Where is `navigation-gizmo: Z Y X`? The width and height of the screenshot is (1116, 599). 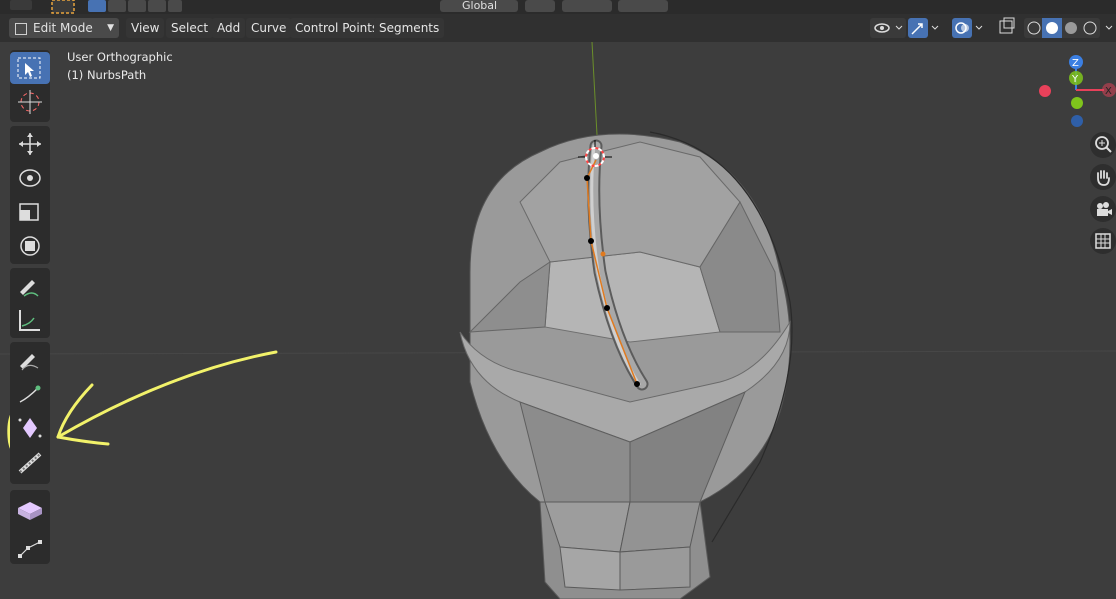
navigation-gizmo: Z Y X is located at coordinates (1077, 91).